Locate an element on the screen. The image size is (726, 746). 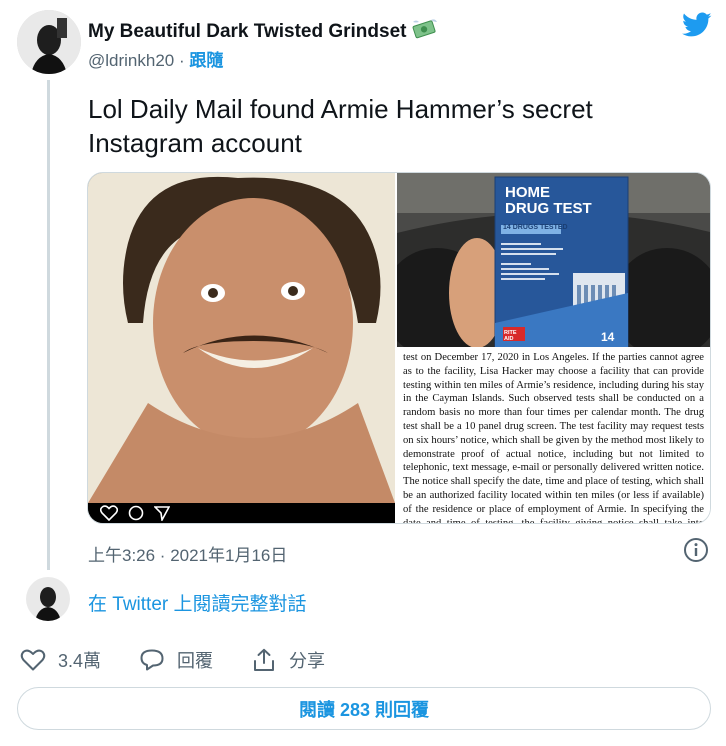
author-handle-row: @ldrinkh20 · 跟隨 is located at coordinates (155, 58).